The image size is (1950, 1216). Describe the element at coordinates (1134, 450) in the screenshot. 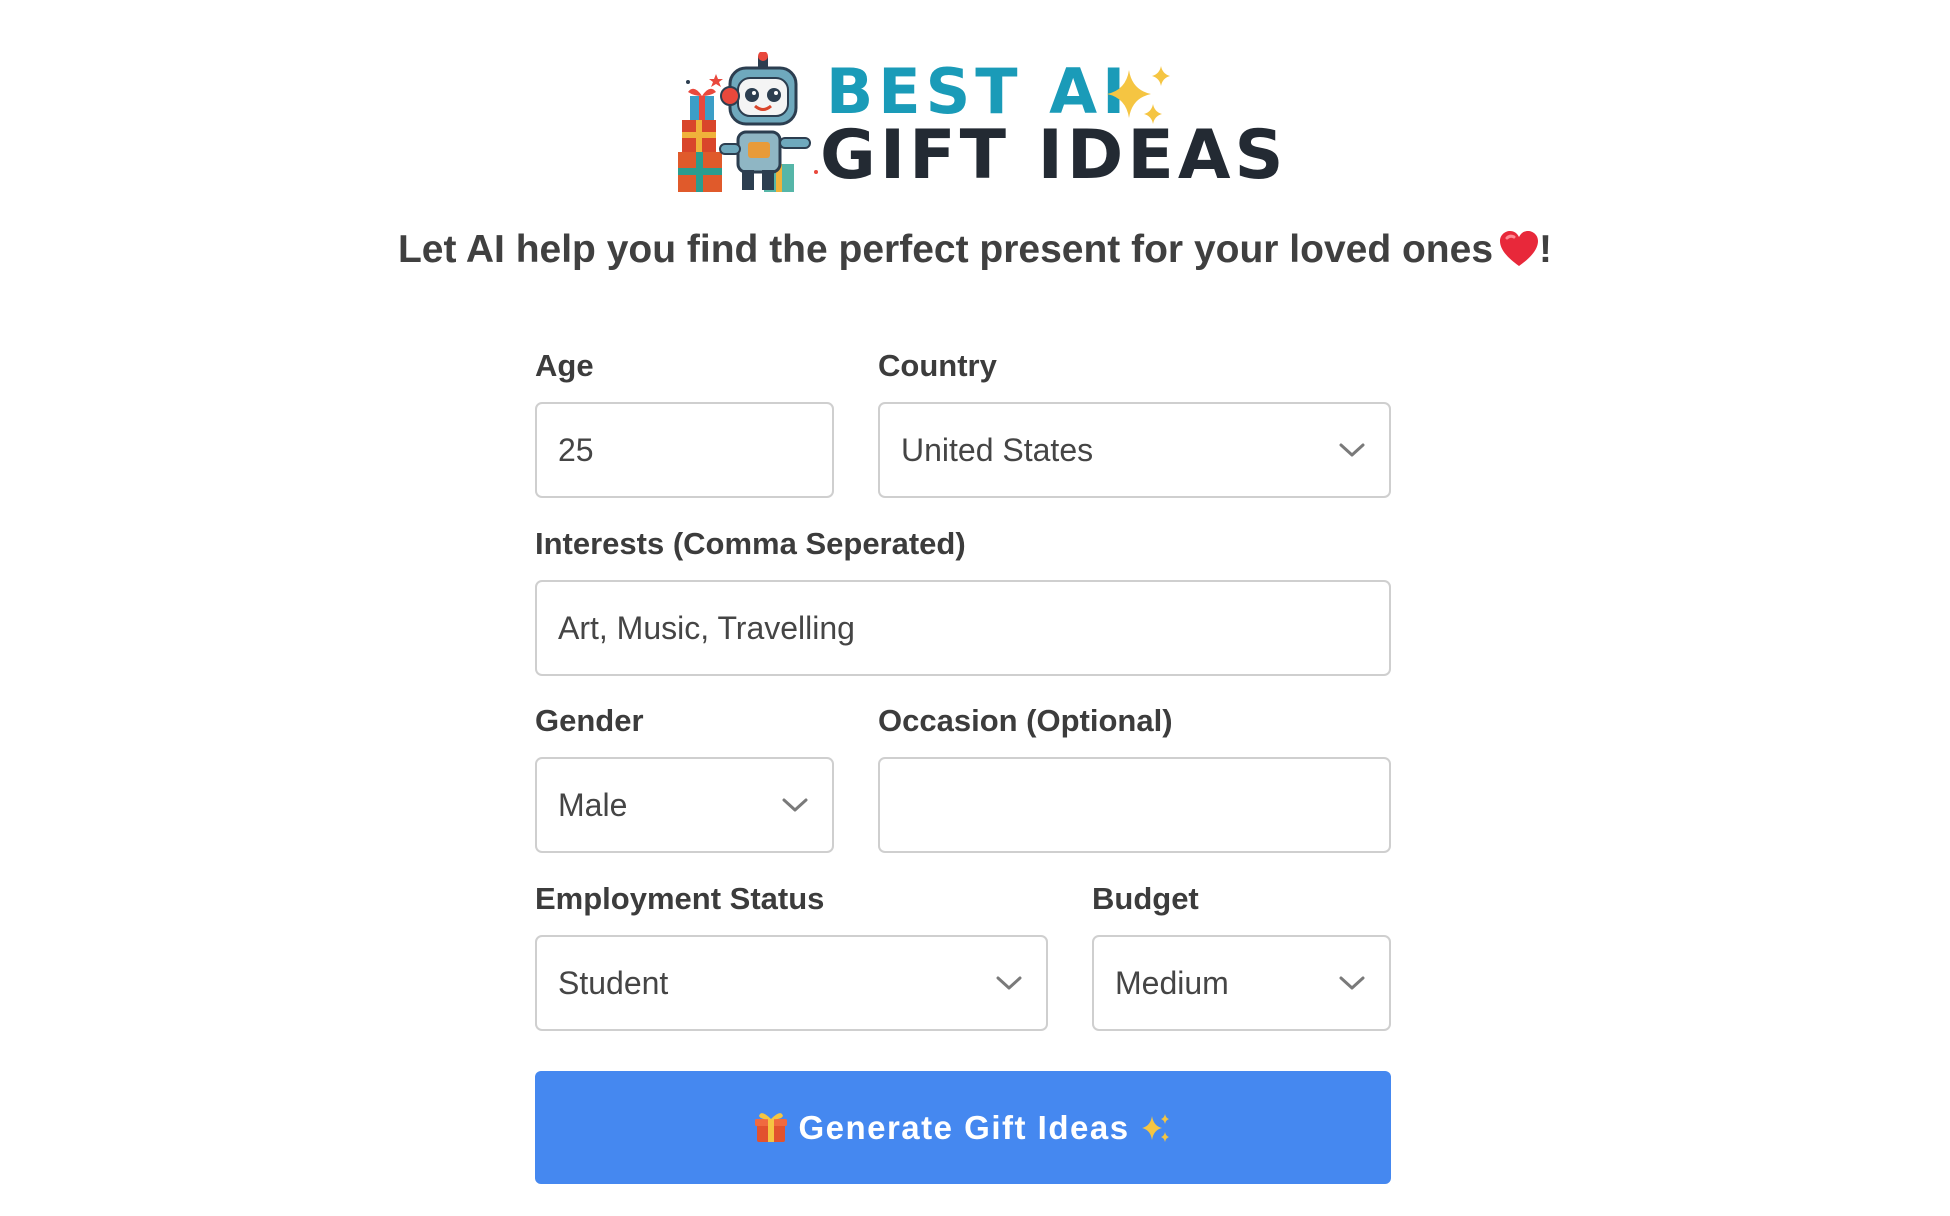

I see `country-select: United States` at that location.